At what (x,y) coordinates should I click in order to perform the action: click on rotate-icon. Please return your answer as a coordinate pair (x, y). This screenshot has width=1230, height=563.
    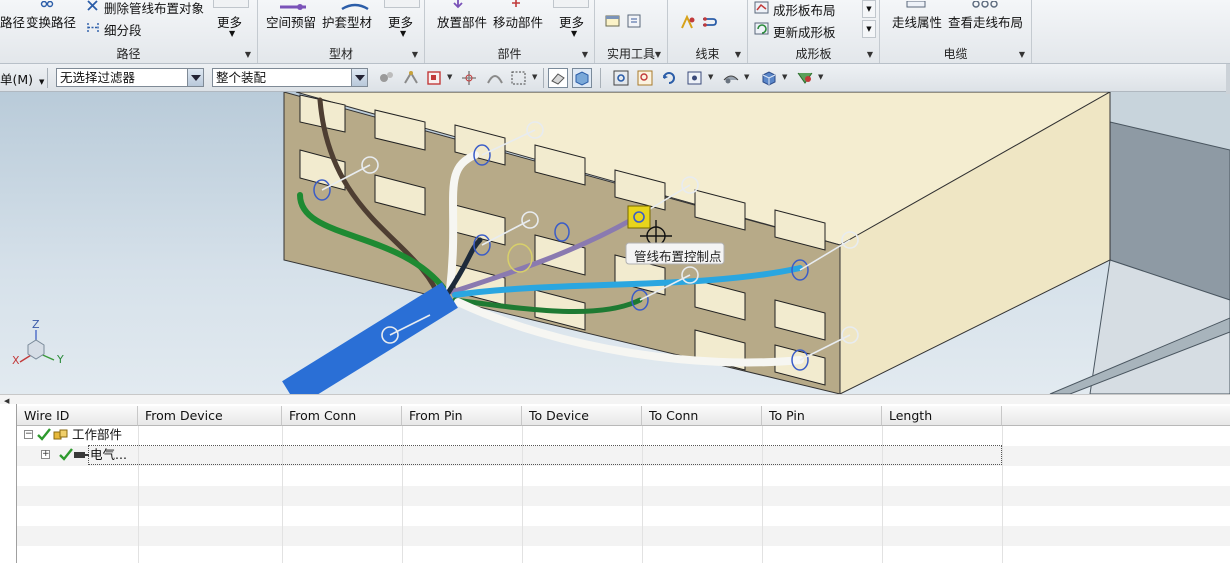
    Looking at the image, I should click on (669, 78).